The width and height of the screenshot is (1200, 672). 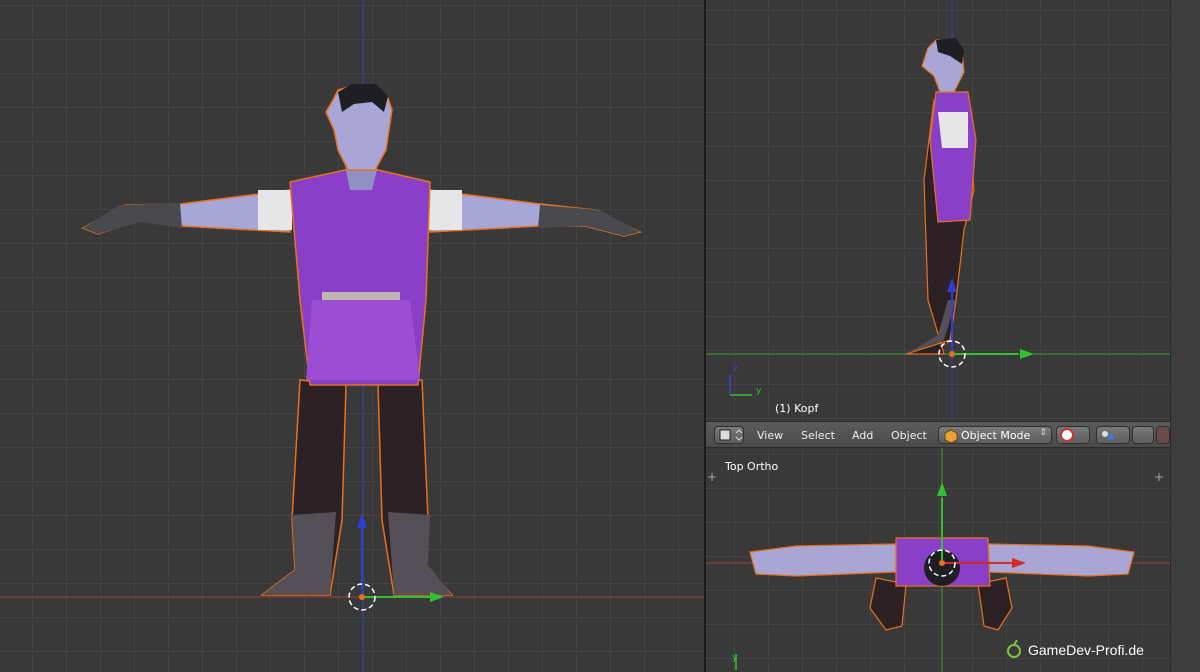 I want to click on character-side, so click(x=941, y=196).